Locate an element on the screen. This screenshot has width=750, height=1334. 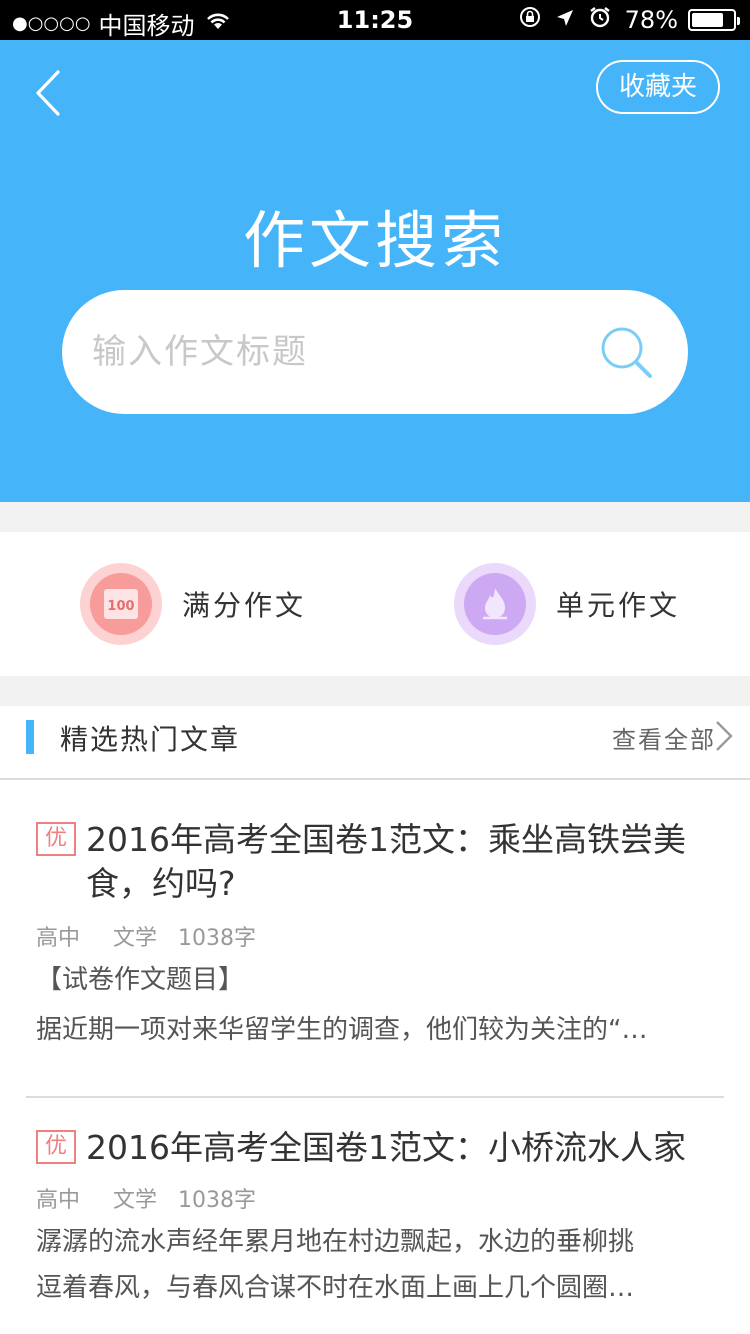
alarm-icon is located at coordinates (600, 20).